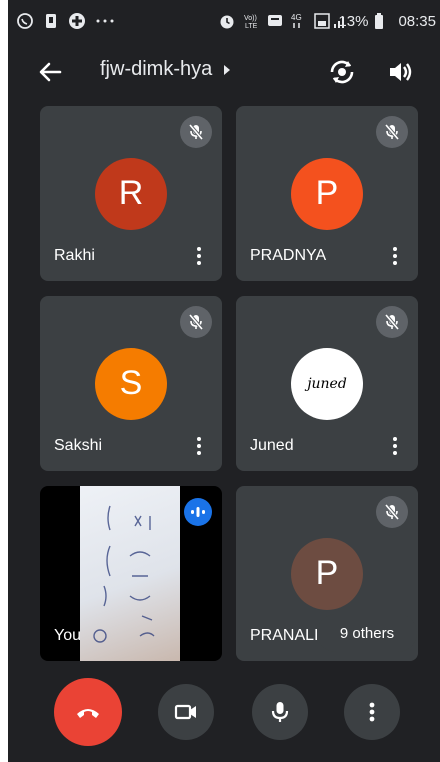 Image resolution: width=440 pixels, height=762 pixels. I want to click on more-vert-icon, so click(372, 712).